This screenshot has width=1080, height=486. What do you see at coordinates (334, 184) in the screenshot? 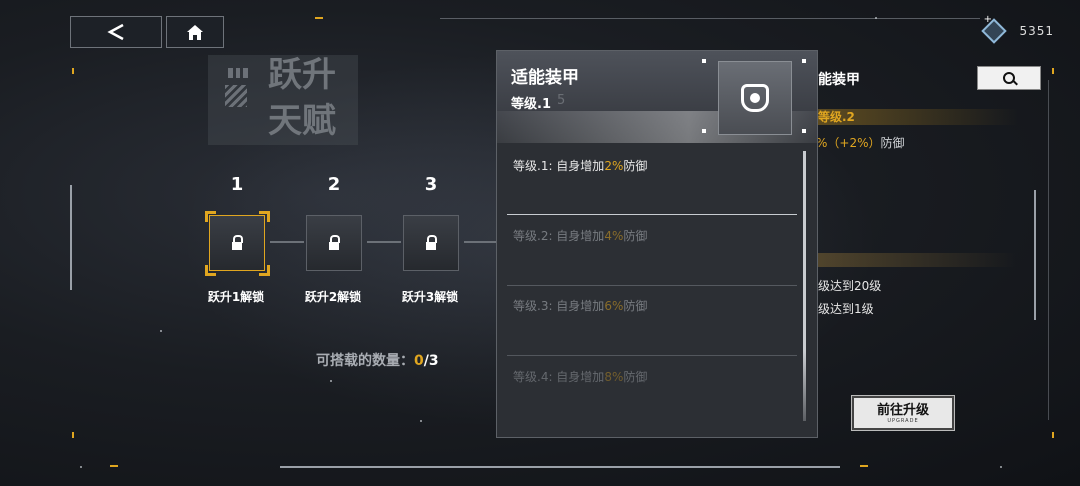
I see `slot-number: 2` at bounding box center [334, 184].